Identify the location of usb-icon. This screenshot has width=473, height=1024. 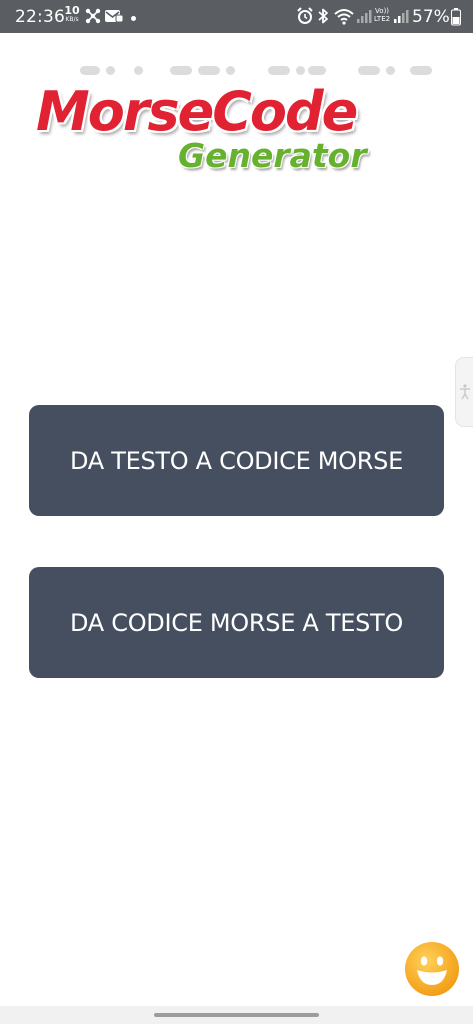
(93, 16).